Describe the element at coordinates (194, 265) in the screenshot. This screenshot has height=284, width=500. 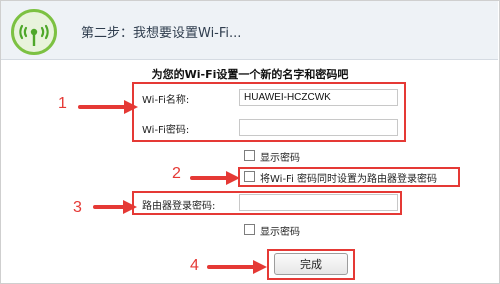
I see `annotation-number-4: 4` at that location.